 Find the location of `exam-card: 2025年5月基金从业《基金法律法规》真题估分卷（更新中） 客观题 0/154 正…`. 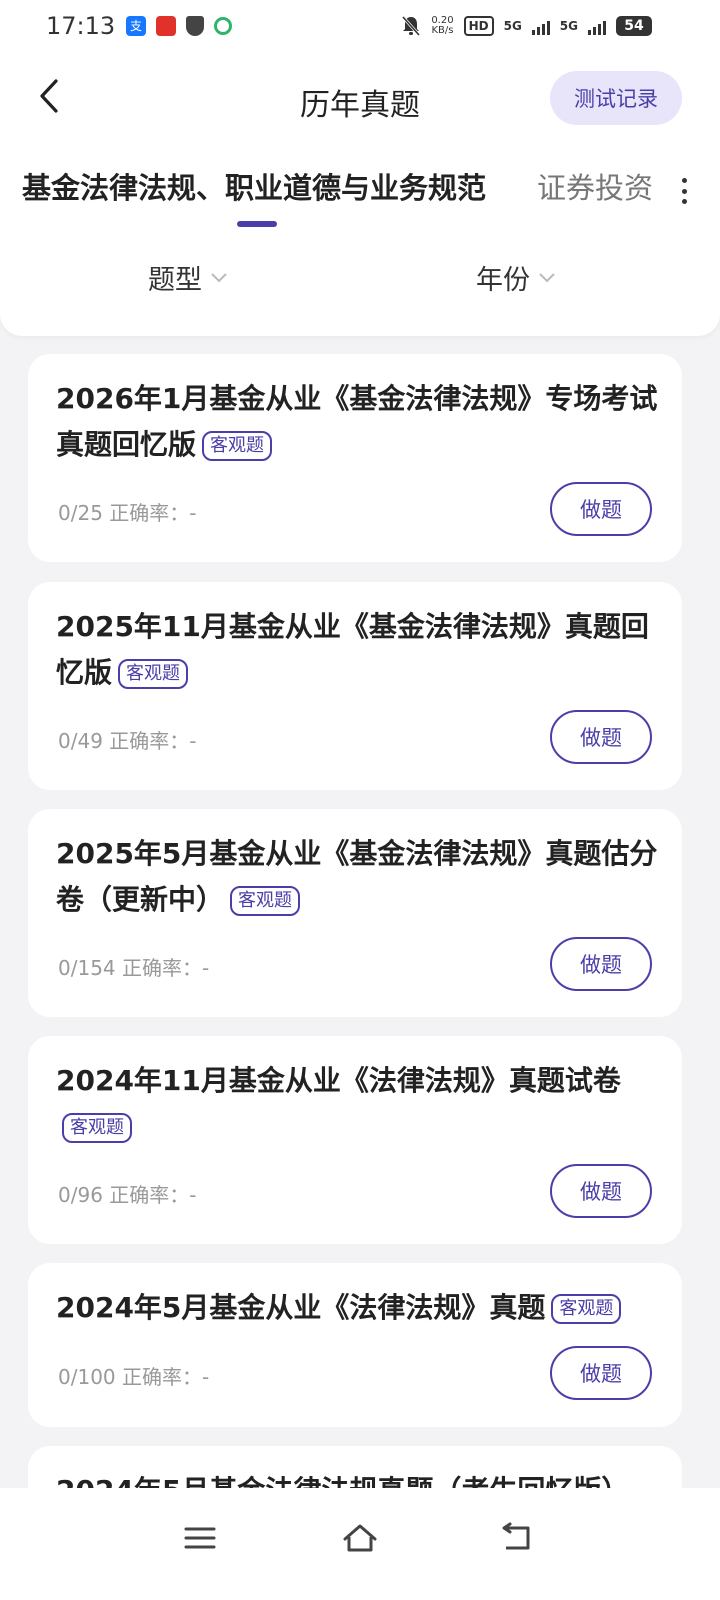

exam-card: 2025年5月基金从业《基金法律法规》真题估分卷（更新中） 客观题 0/154 正… is located at coordinates (355, 913).